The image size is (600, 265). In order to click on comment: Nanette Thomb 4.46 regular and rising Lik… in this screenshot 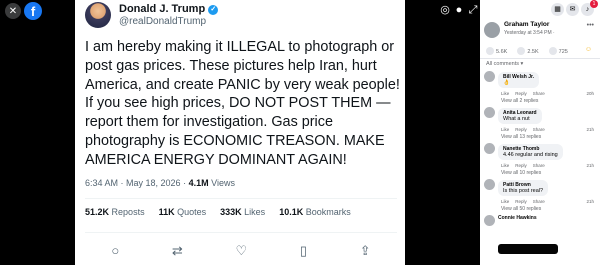, I will do `click(540, 159)`.